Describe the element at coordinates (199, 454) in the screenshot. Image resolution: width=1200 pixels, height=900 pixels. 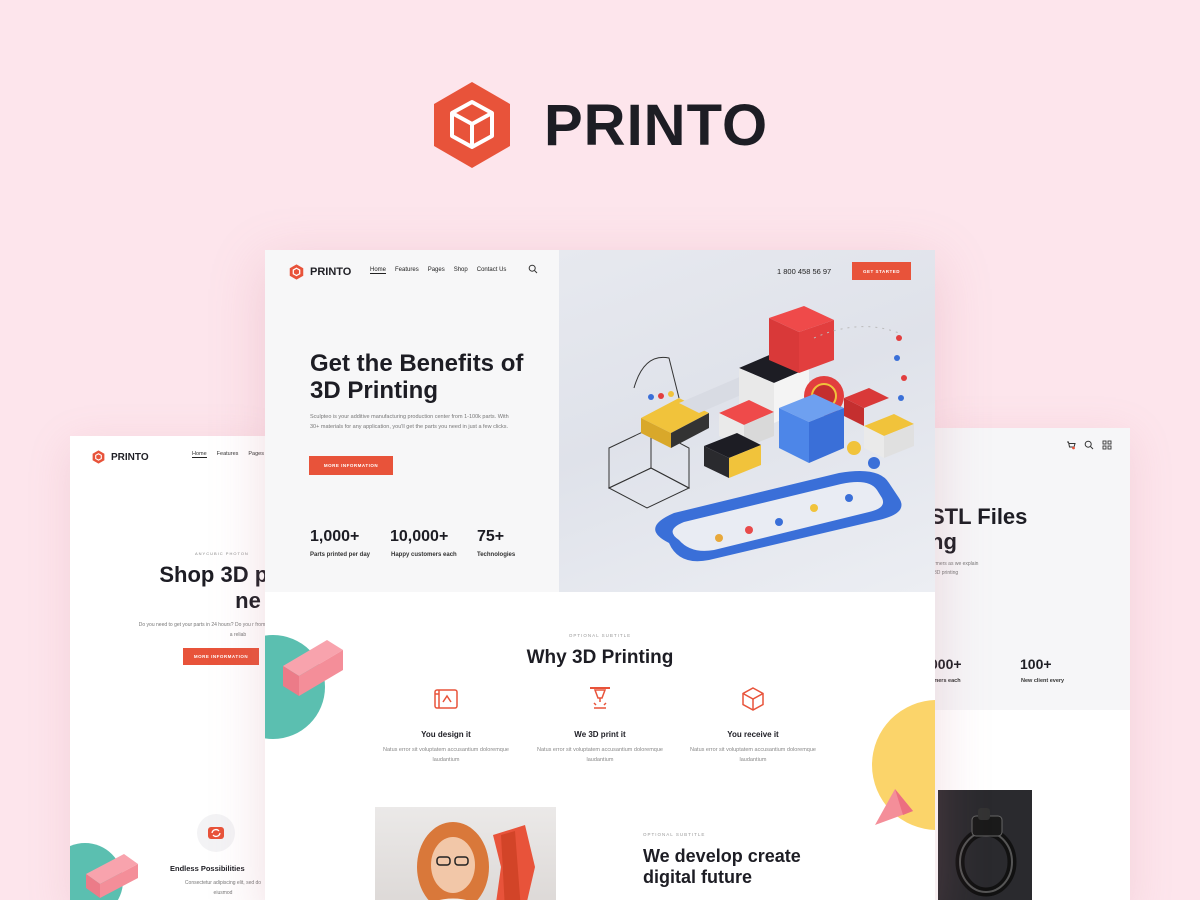
I see `left-nav-home: Home` at that location.